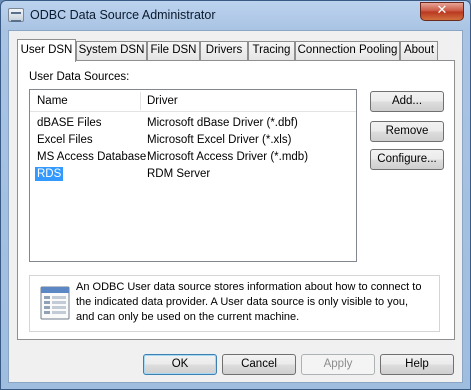  I want to click on data-source-name: MS Access Database, so click(88, 157).